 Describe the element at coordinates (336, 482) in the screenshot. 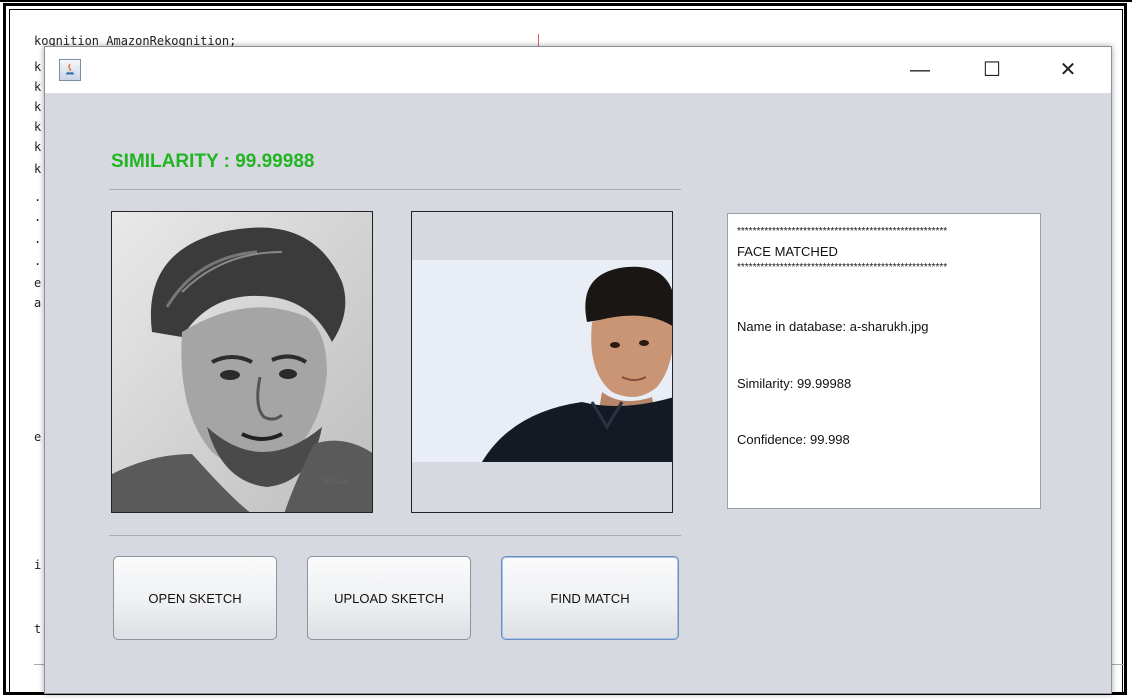

I see `artist-signature: Vikas` at that location.